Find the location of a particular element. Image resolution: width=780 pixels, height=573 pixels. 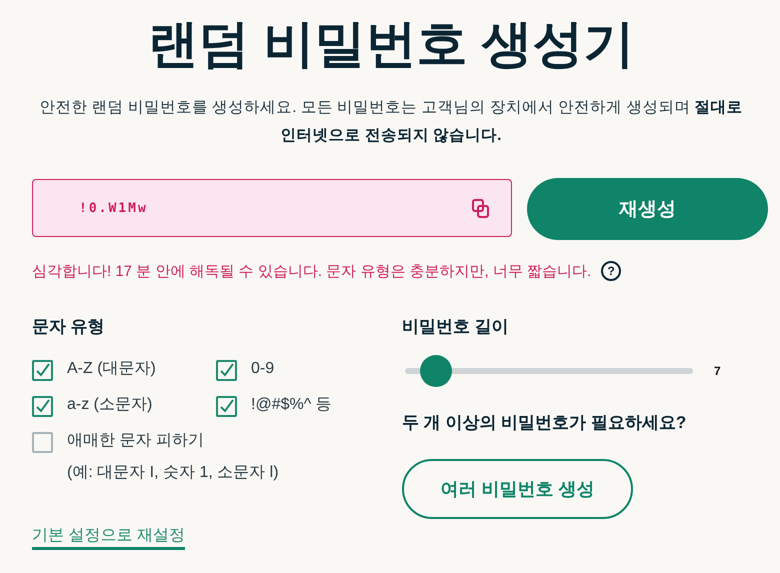

copy-icon is located at coordinates (480, 208).